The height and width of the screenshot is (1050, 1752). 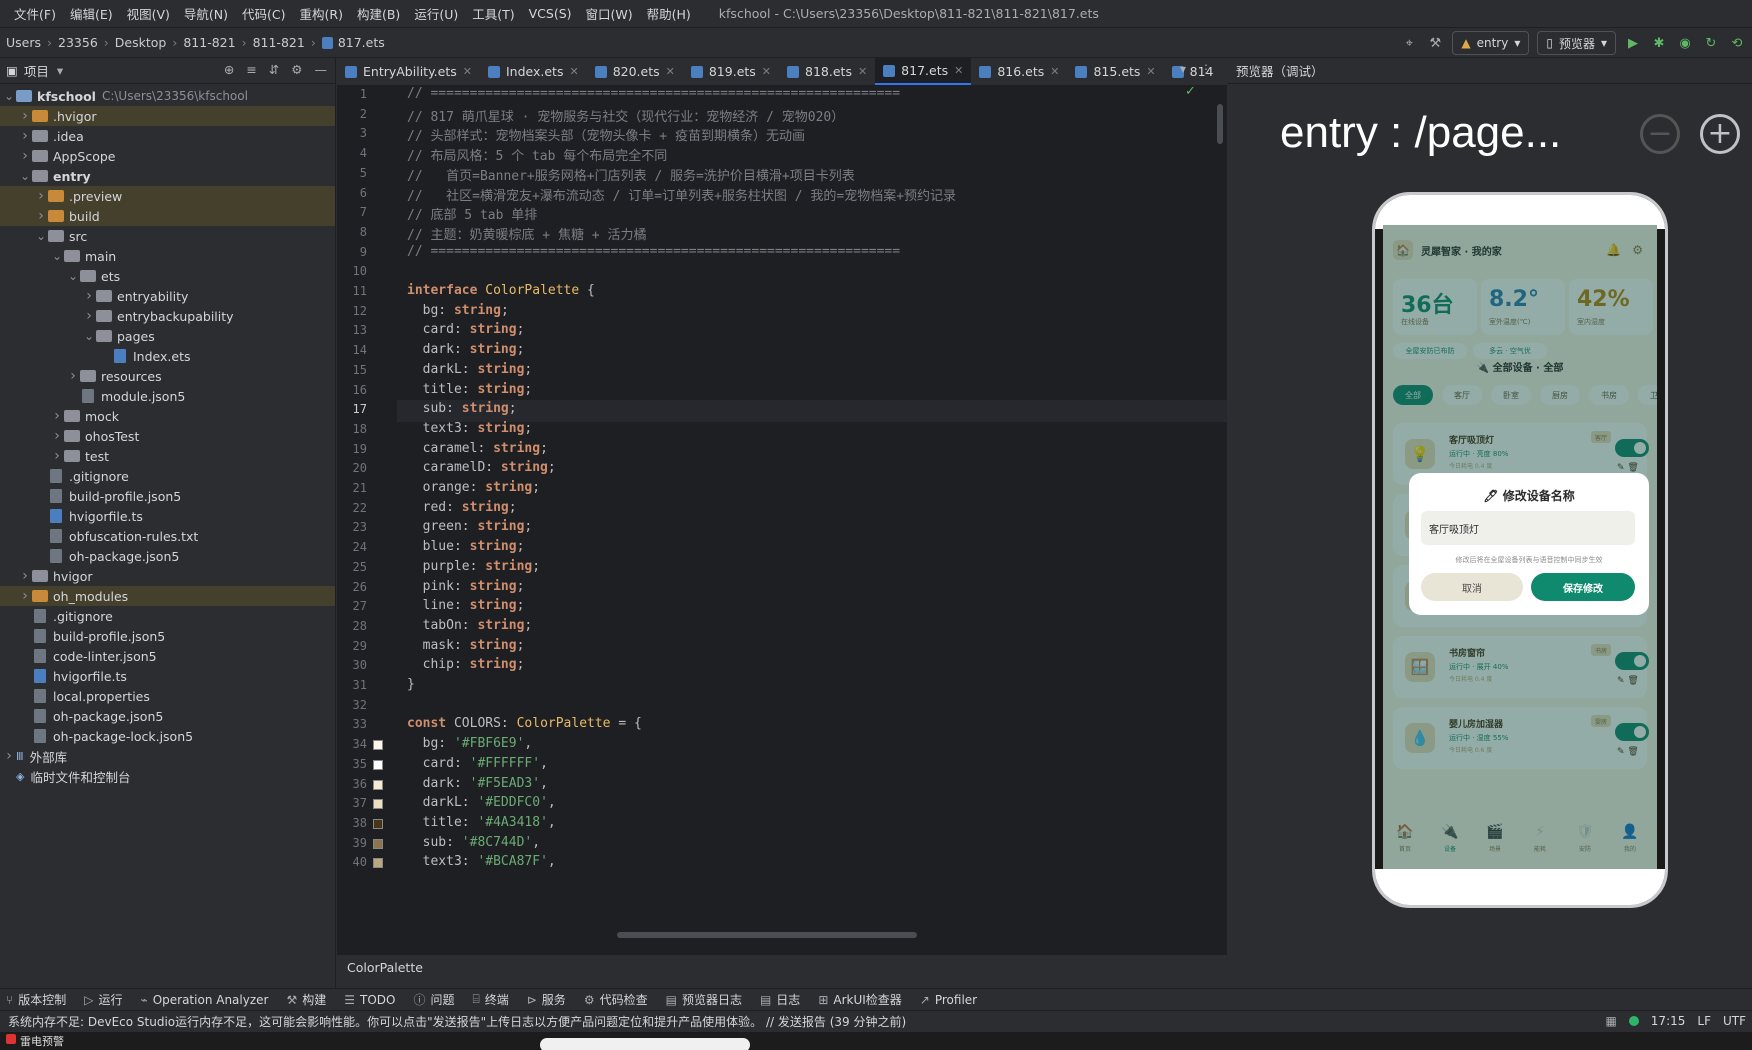 What do you see at coordinates (141, 42) in the screenshot?
I see `breadcrumb-item: Desktop` at bounding box center [141, 42].